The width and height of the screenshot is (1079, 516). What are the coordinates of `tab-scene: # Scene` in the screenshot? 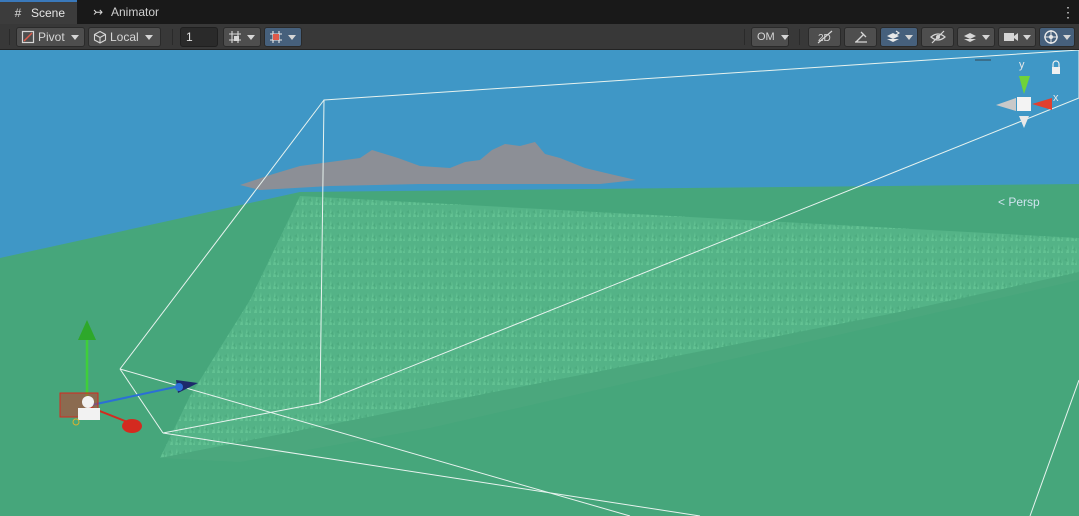 It's located at (38, 12).